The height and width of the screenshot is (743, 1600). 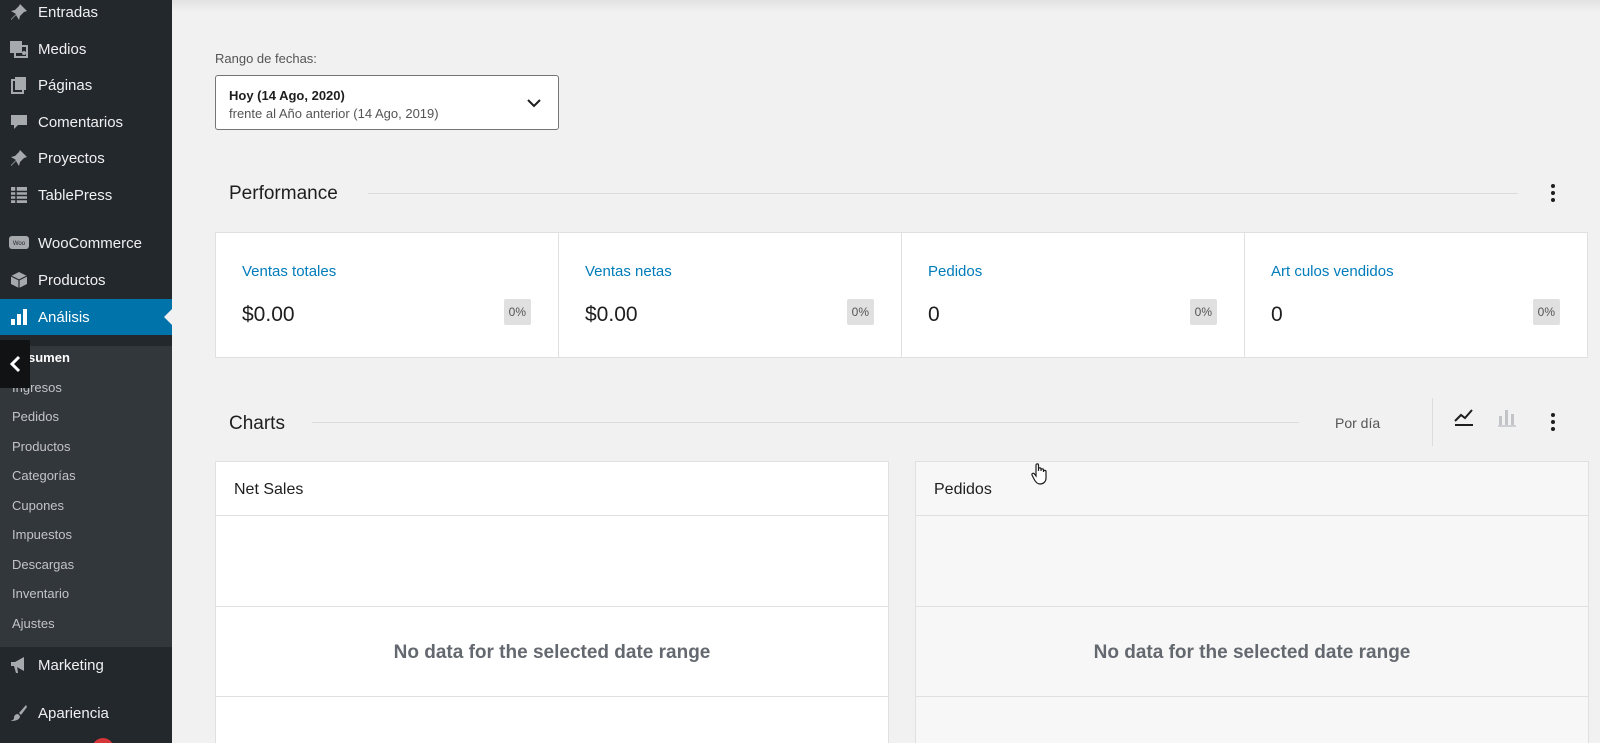 I want to click on perf-card-label: Ventas netas, so click(x=628, y=271).